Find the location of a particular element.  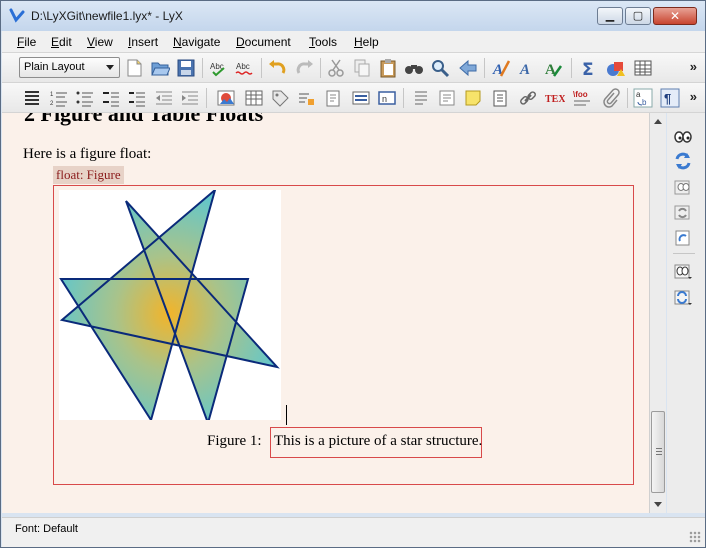

insert-sticky-note-button is located at coordinates (473, 98).